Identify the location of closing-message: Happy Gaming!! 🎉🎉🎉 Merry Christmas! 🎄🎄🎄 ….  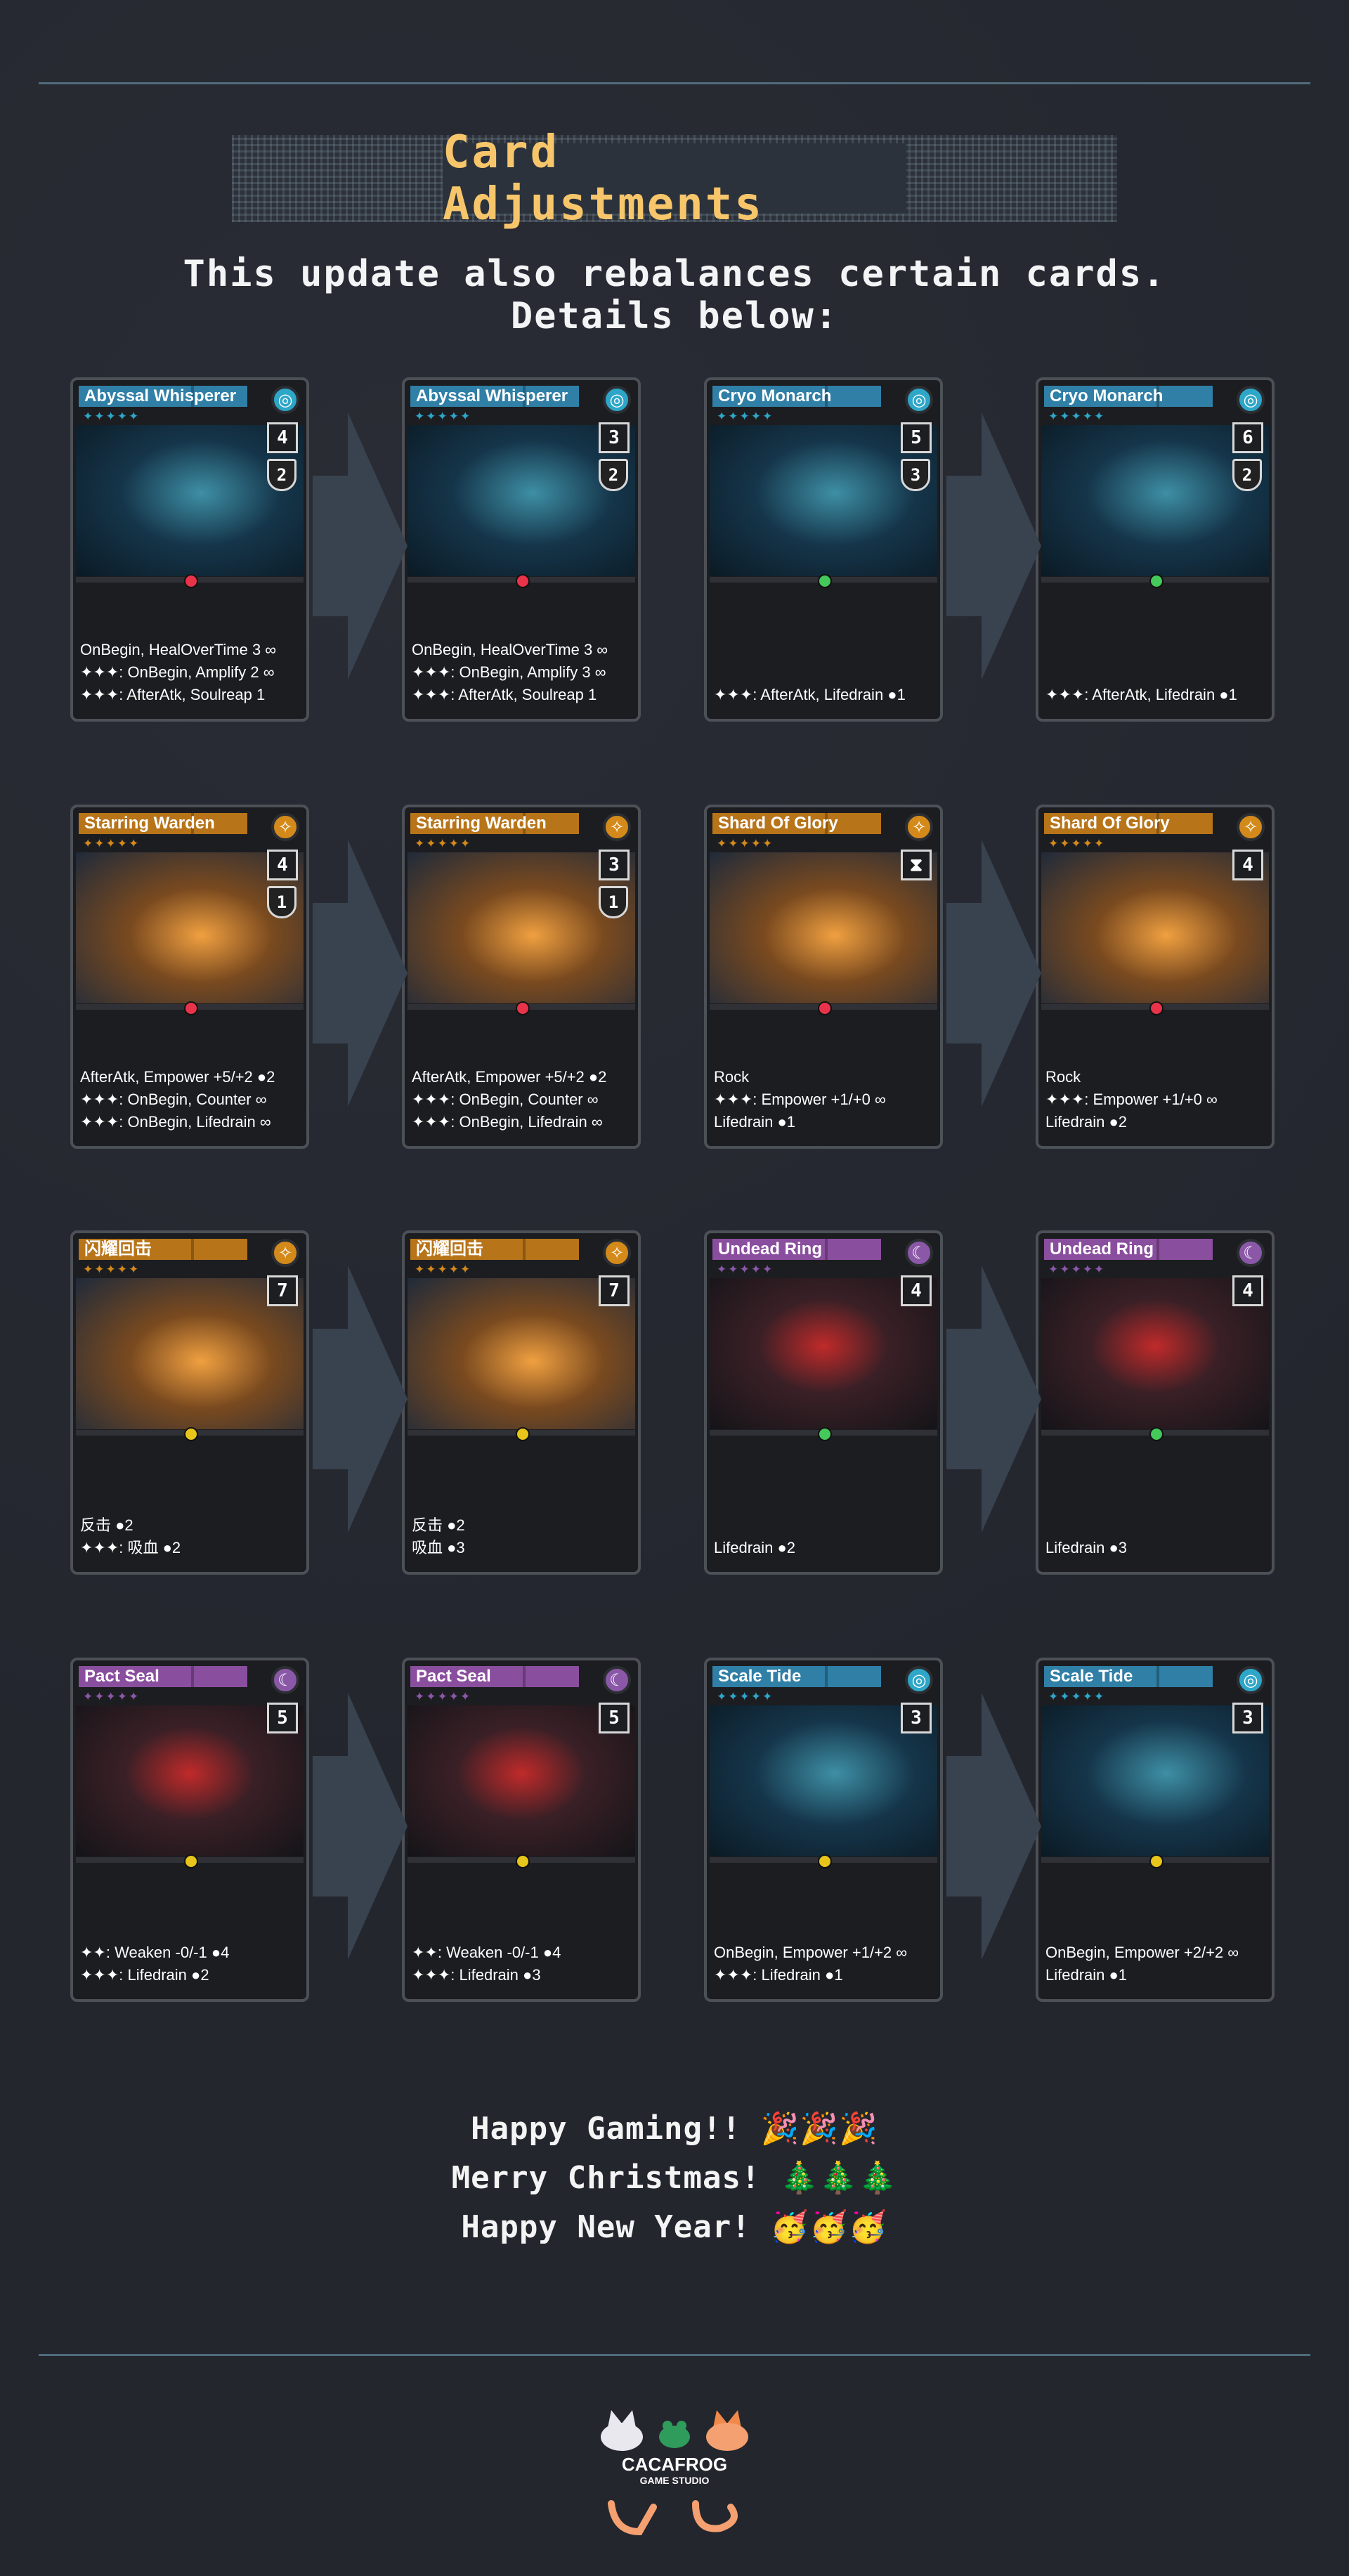
(674, 2178).